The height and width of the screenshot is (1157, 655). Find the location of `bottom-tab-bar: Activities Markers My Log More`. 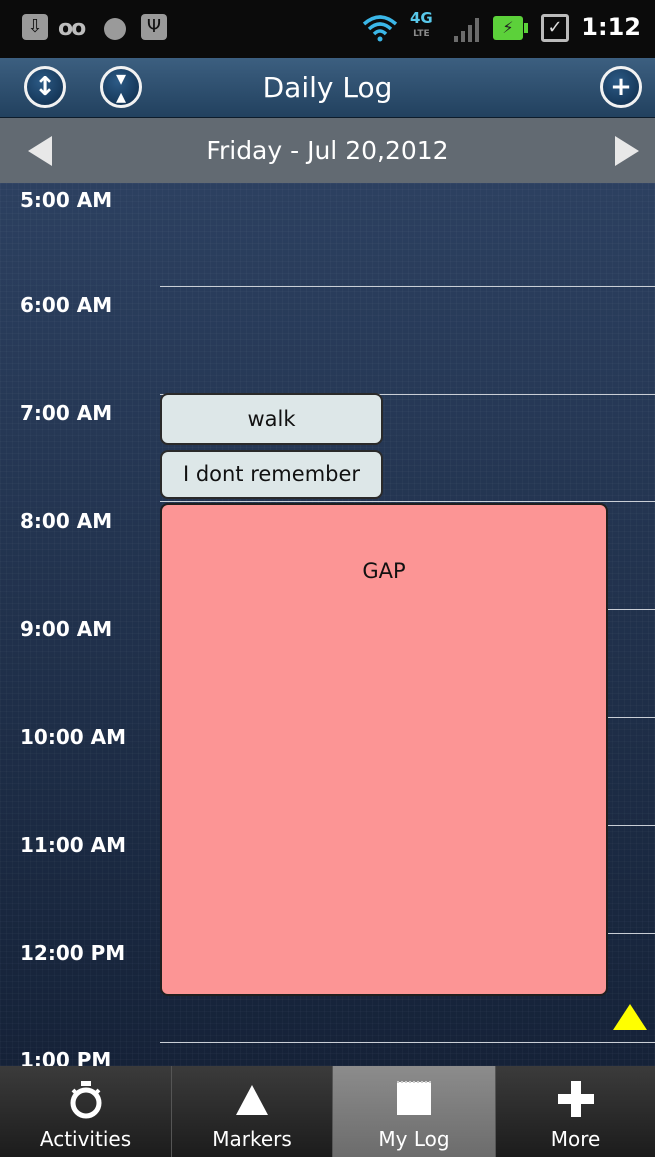

bottom-tab-bar: Activities Markers My Log More is located at coordinates (327, 1111).